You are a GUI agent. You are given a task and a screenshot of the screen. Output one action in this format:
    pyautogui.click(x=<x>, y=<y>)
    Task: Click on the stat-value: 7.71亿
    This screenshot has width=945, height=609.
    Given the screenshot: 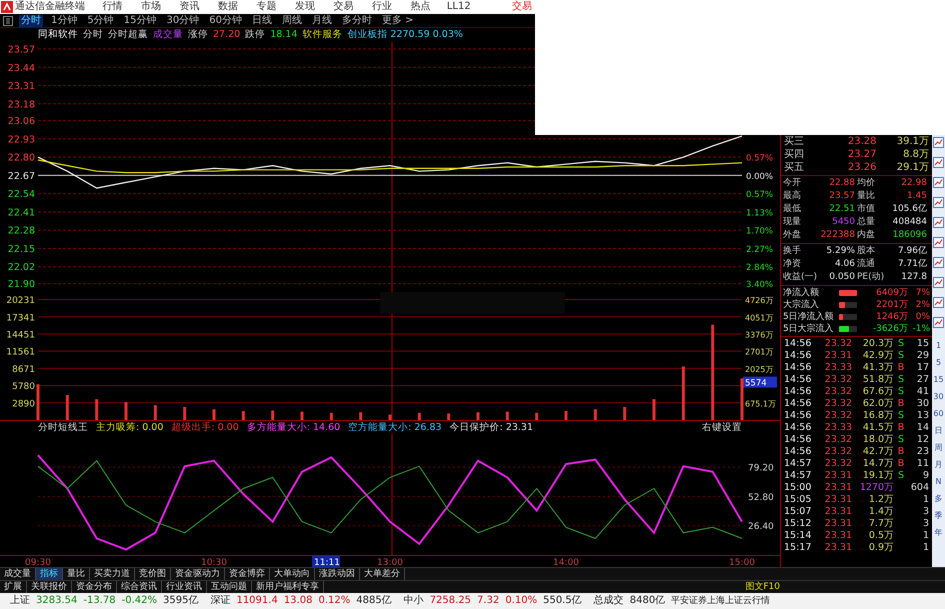 What is the action you would take?
    pyautogui.click(x=912, y=264)
    